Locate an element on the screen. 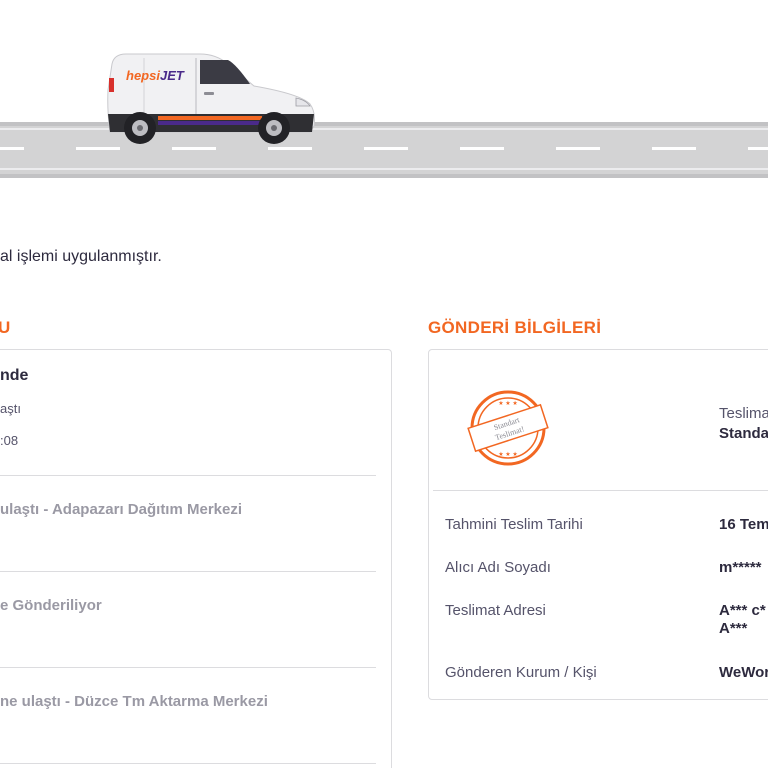 This screenshot has width=768, height=768. sender-value: WeWor is located at coordinates (743, 672).